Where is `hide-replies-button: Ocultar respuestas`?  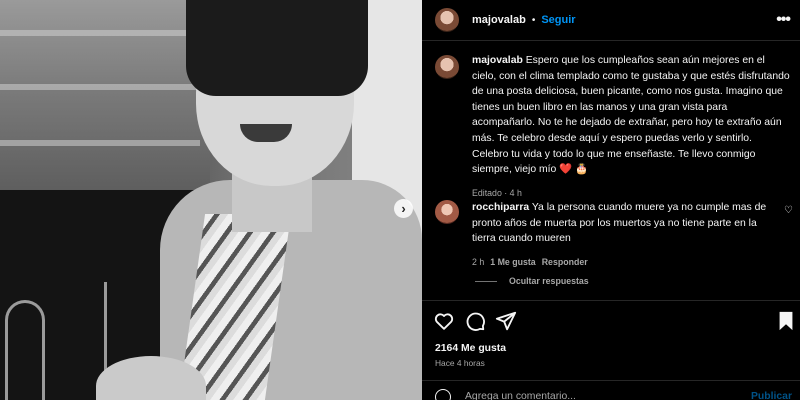
hide-replies-button: Ocultar respuestas is located at coordinates (532, 281).